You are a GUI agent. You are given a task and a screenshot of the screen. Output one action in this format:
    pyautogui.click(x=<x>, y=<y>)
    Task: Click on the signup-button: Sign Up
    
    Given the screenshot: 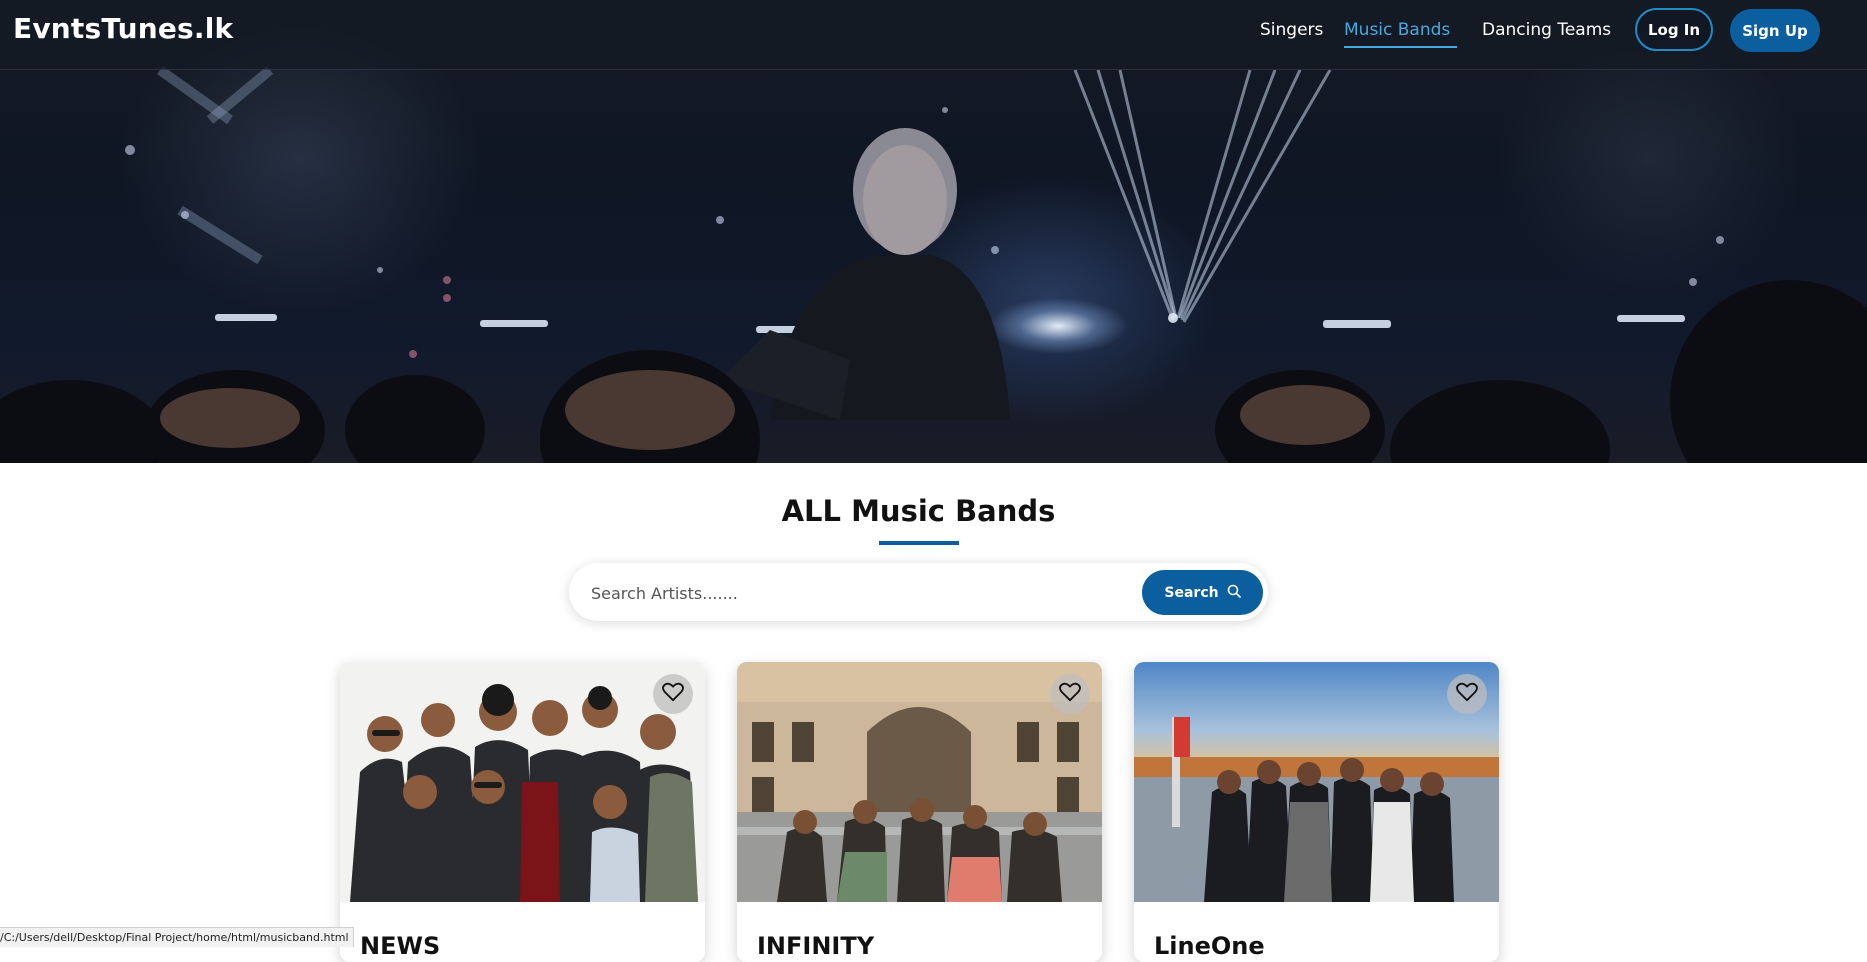 What is the action you would take?
    pyautogui.click(x=1775, y=30)
    